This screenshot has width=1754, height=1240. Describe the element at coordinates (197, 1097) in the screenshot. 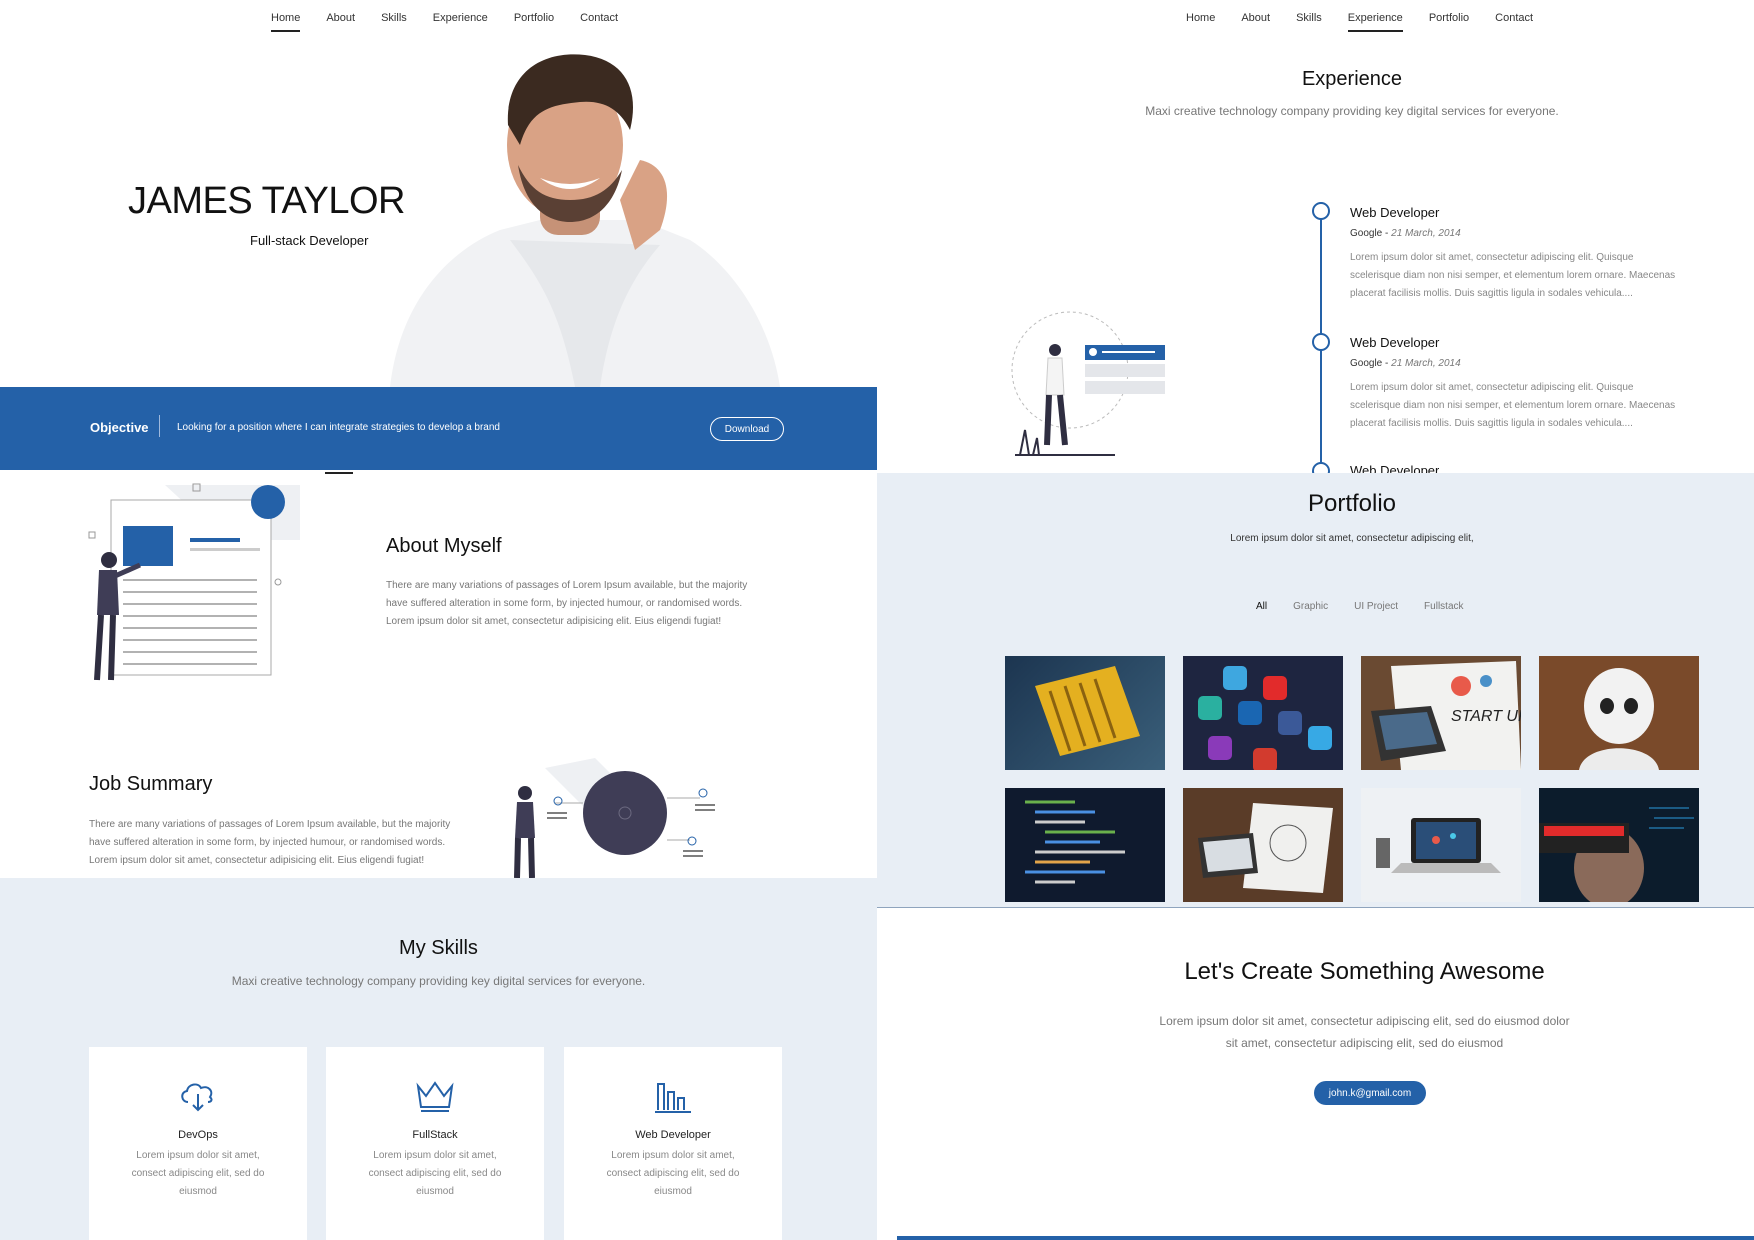

I see `cloud-download-icon` at that location.